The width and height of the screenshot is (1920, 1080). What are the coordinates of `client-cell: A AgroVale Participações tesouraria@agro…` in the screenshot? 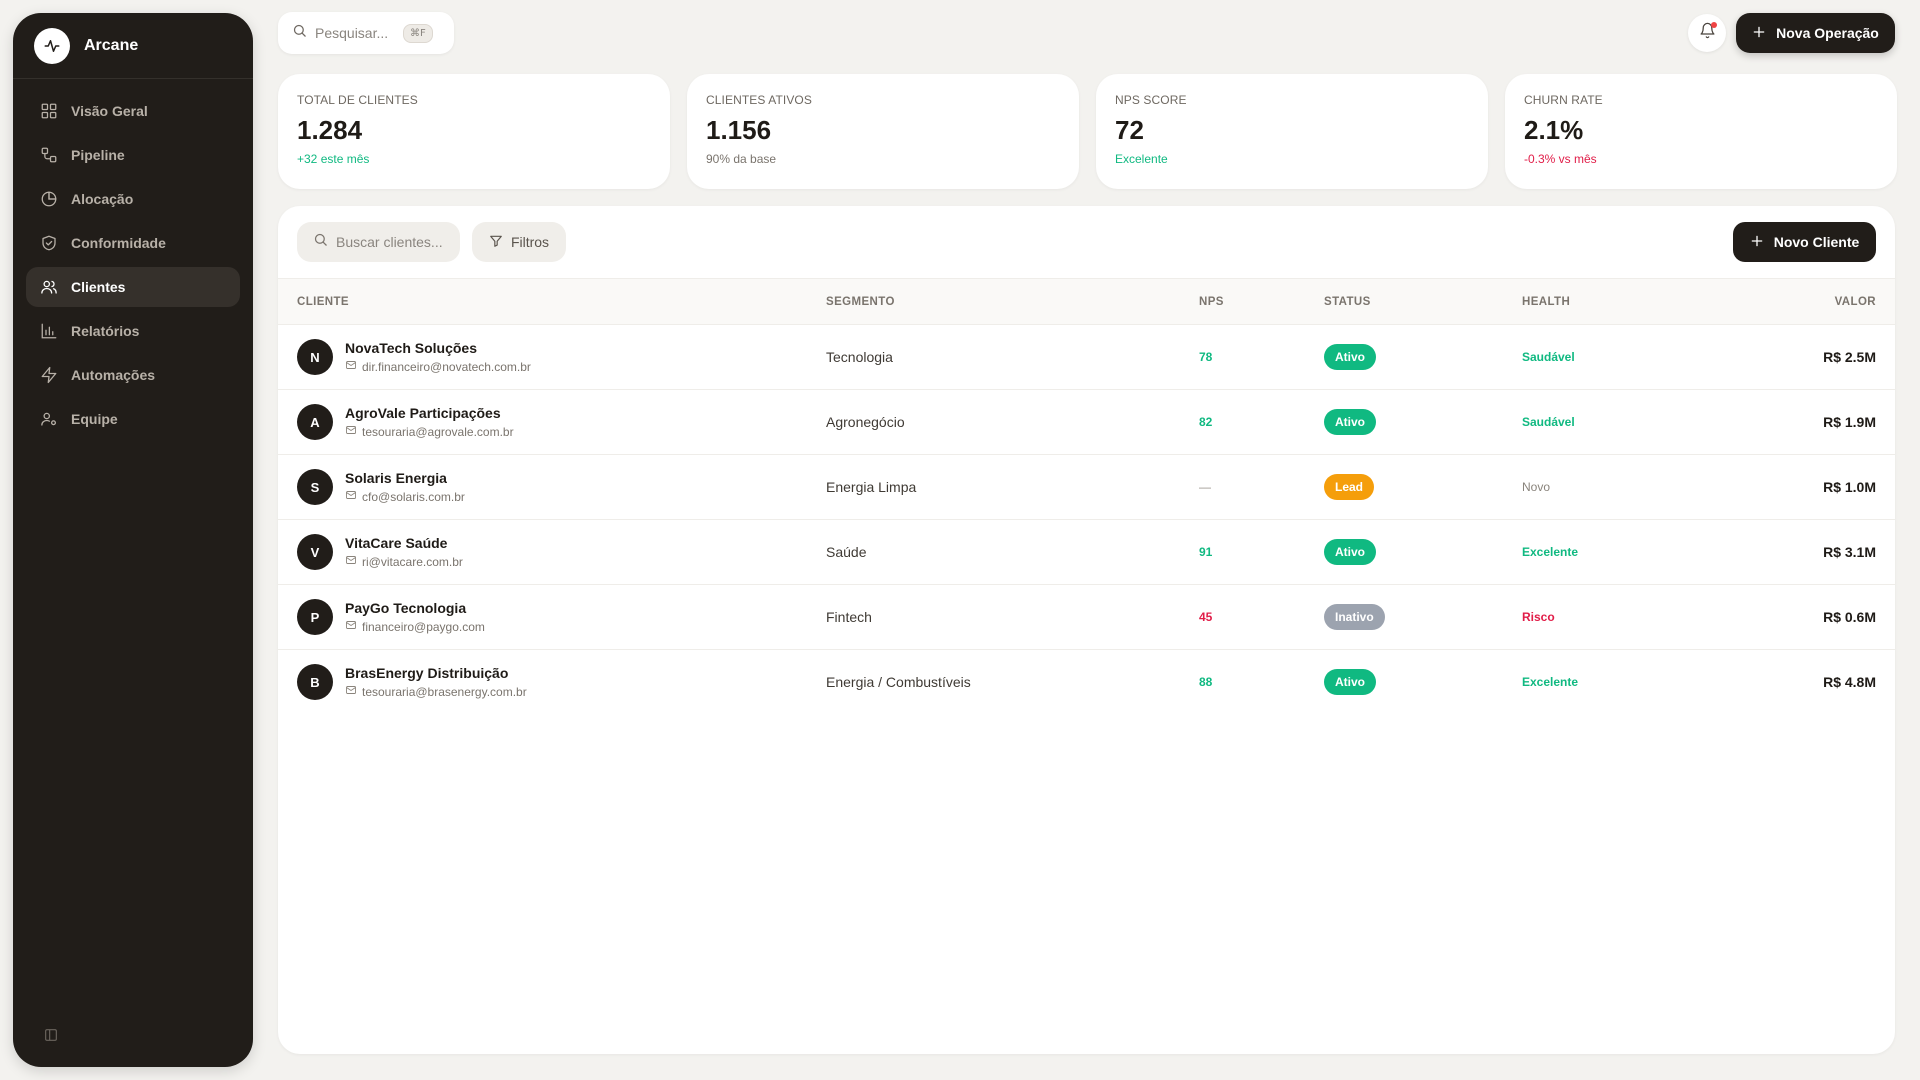 It's located at (561, 422).